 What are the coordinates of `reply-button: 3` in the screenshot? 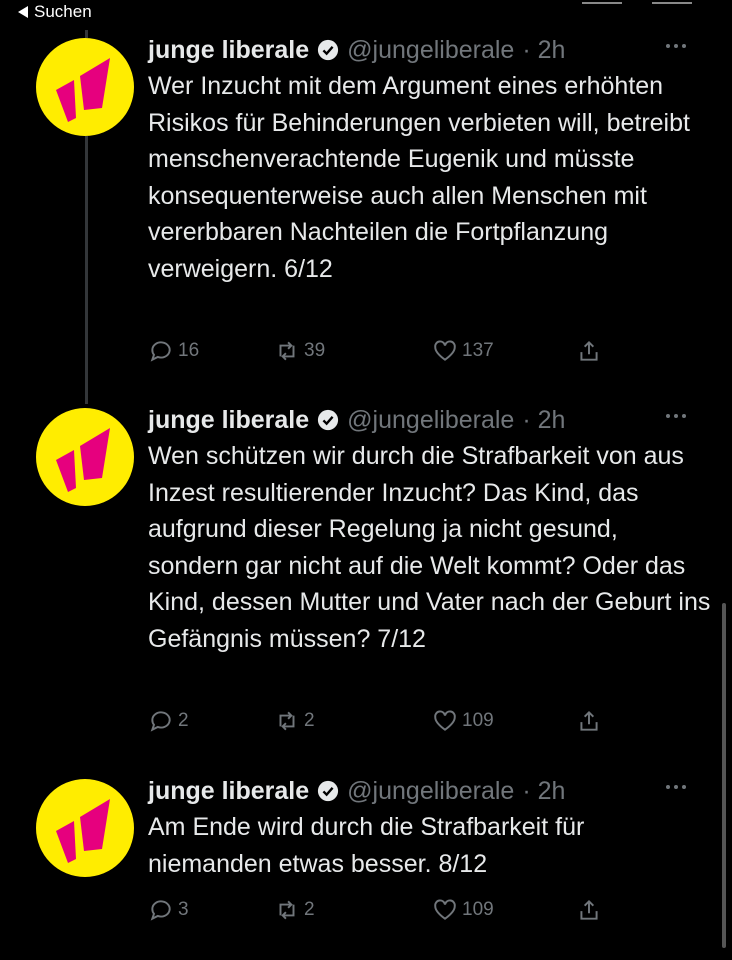 It's located at (168, 910).